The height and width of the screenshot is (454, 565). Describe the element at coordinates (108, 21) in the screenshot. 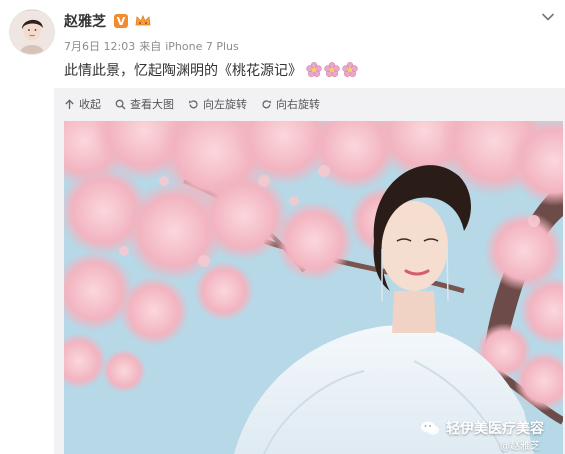

I see `user-header: 赵雅芝 V` at that location.